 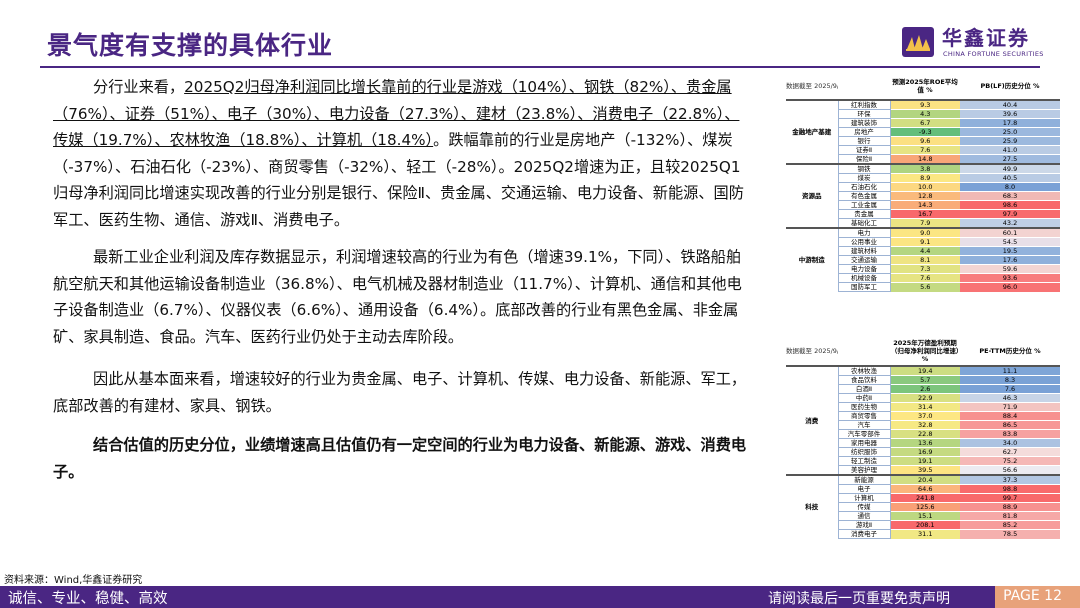 What do you see at coordinates (1010, 251) in the screenshot?
I see `table-percentile-cell: 19.5` at bounding box center [1010, 251].